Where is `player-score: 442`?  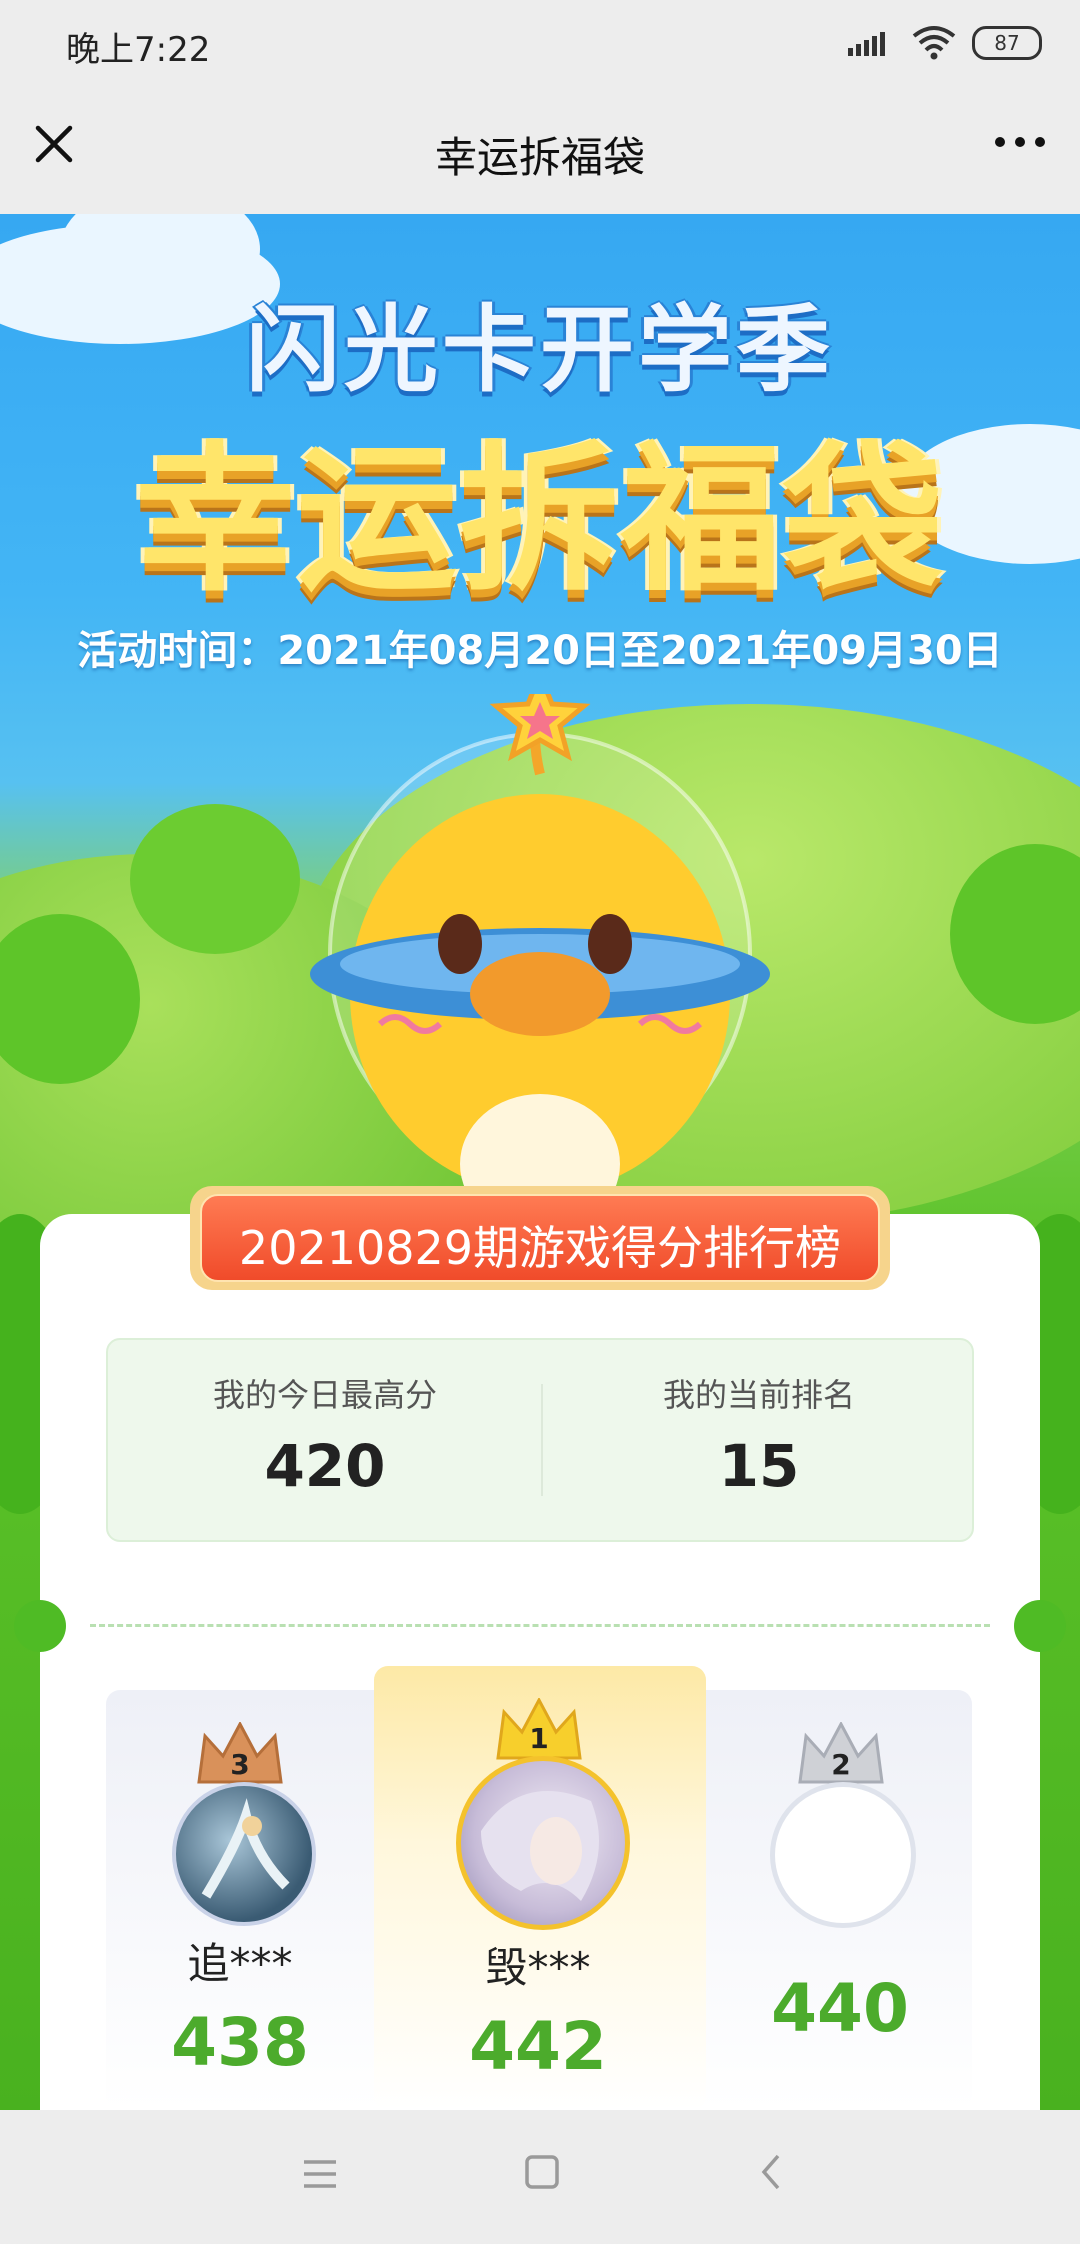 player-score: 442 is located at coordinates (538, 2046).